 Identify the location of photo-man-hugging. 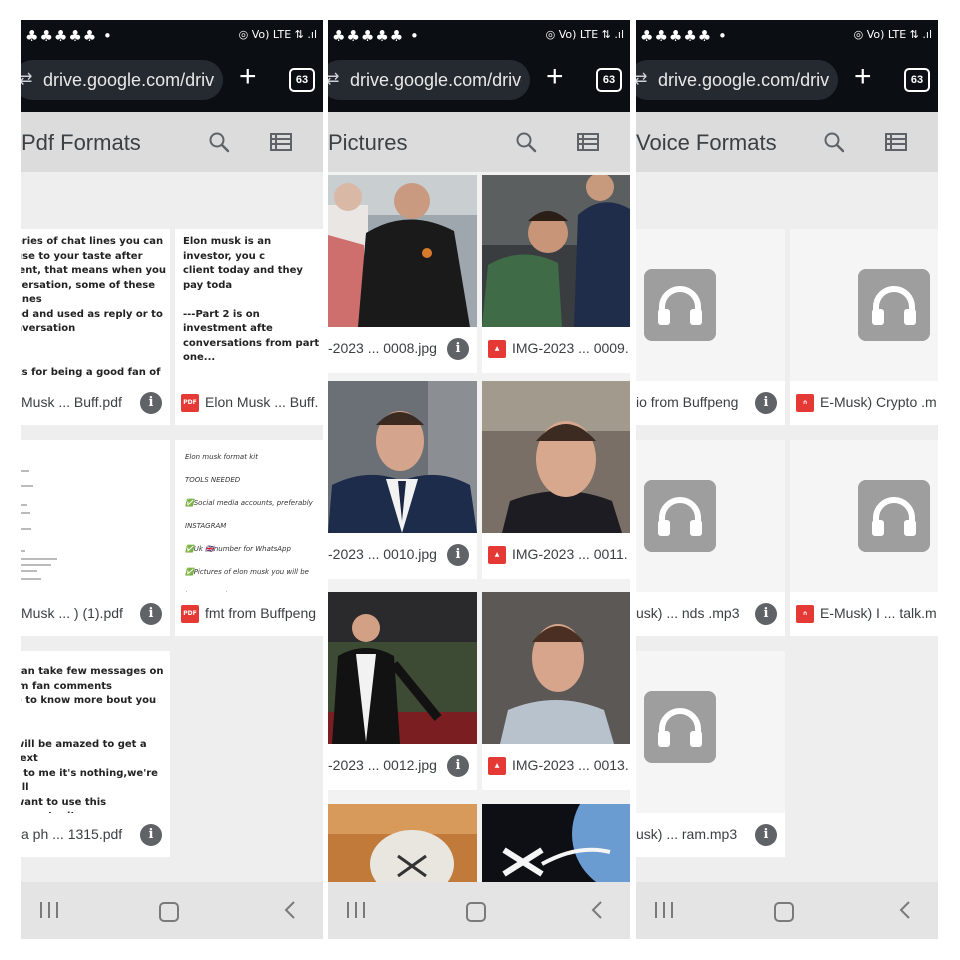
(556, 251).